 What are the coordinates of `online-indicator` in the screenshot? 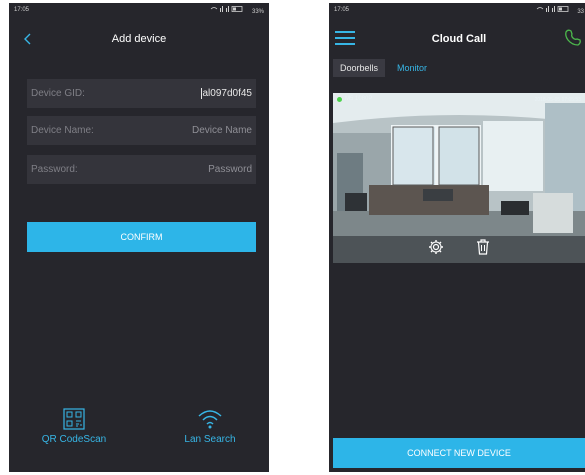 It's located at (339, 99).